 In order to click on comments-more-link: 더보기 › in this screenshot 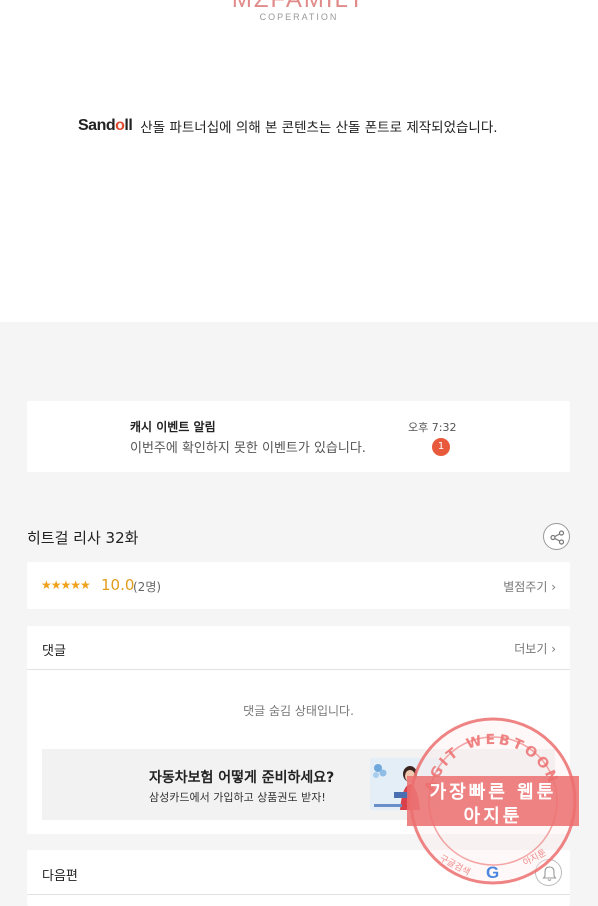, I will do `click(535, 648)`.